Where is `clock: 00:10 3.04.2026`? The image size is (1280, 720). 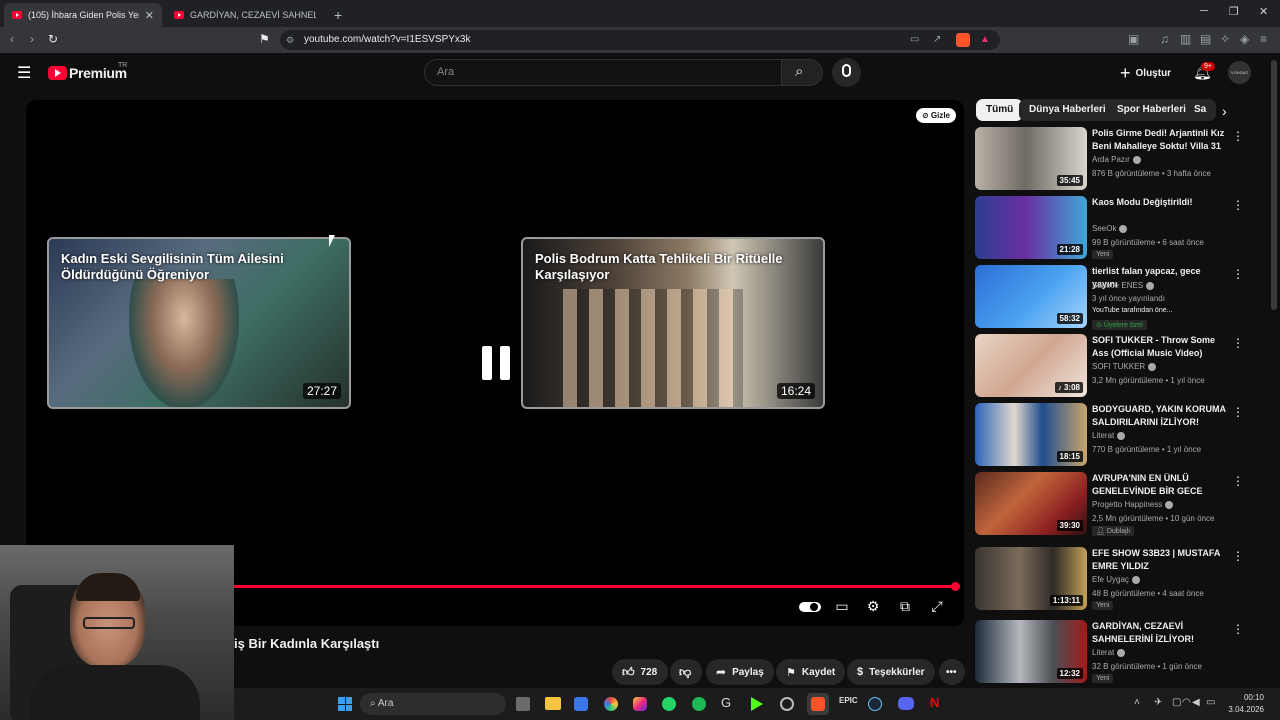
clock: 00:10 3.04.2026 is located at coordinates (1244, 704).